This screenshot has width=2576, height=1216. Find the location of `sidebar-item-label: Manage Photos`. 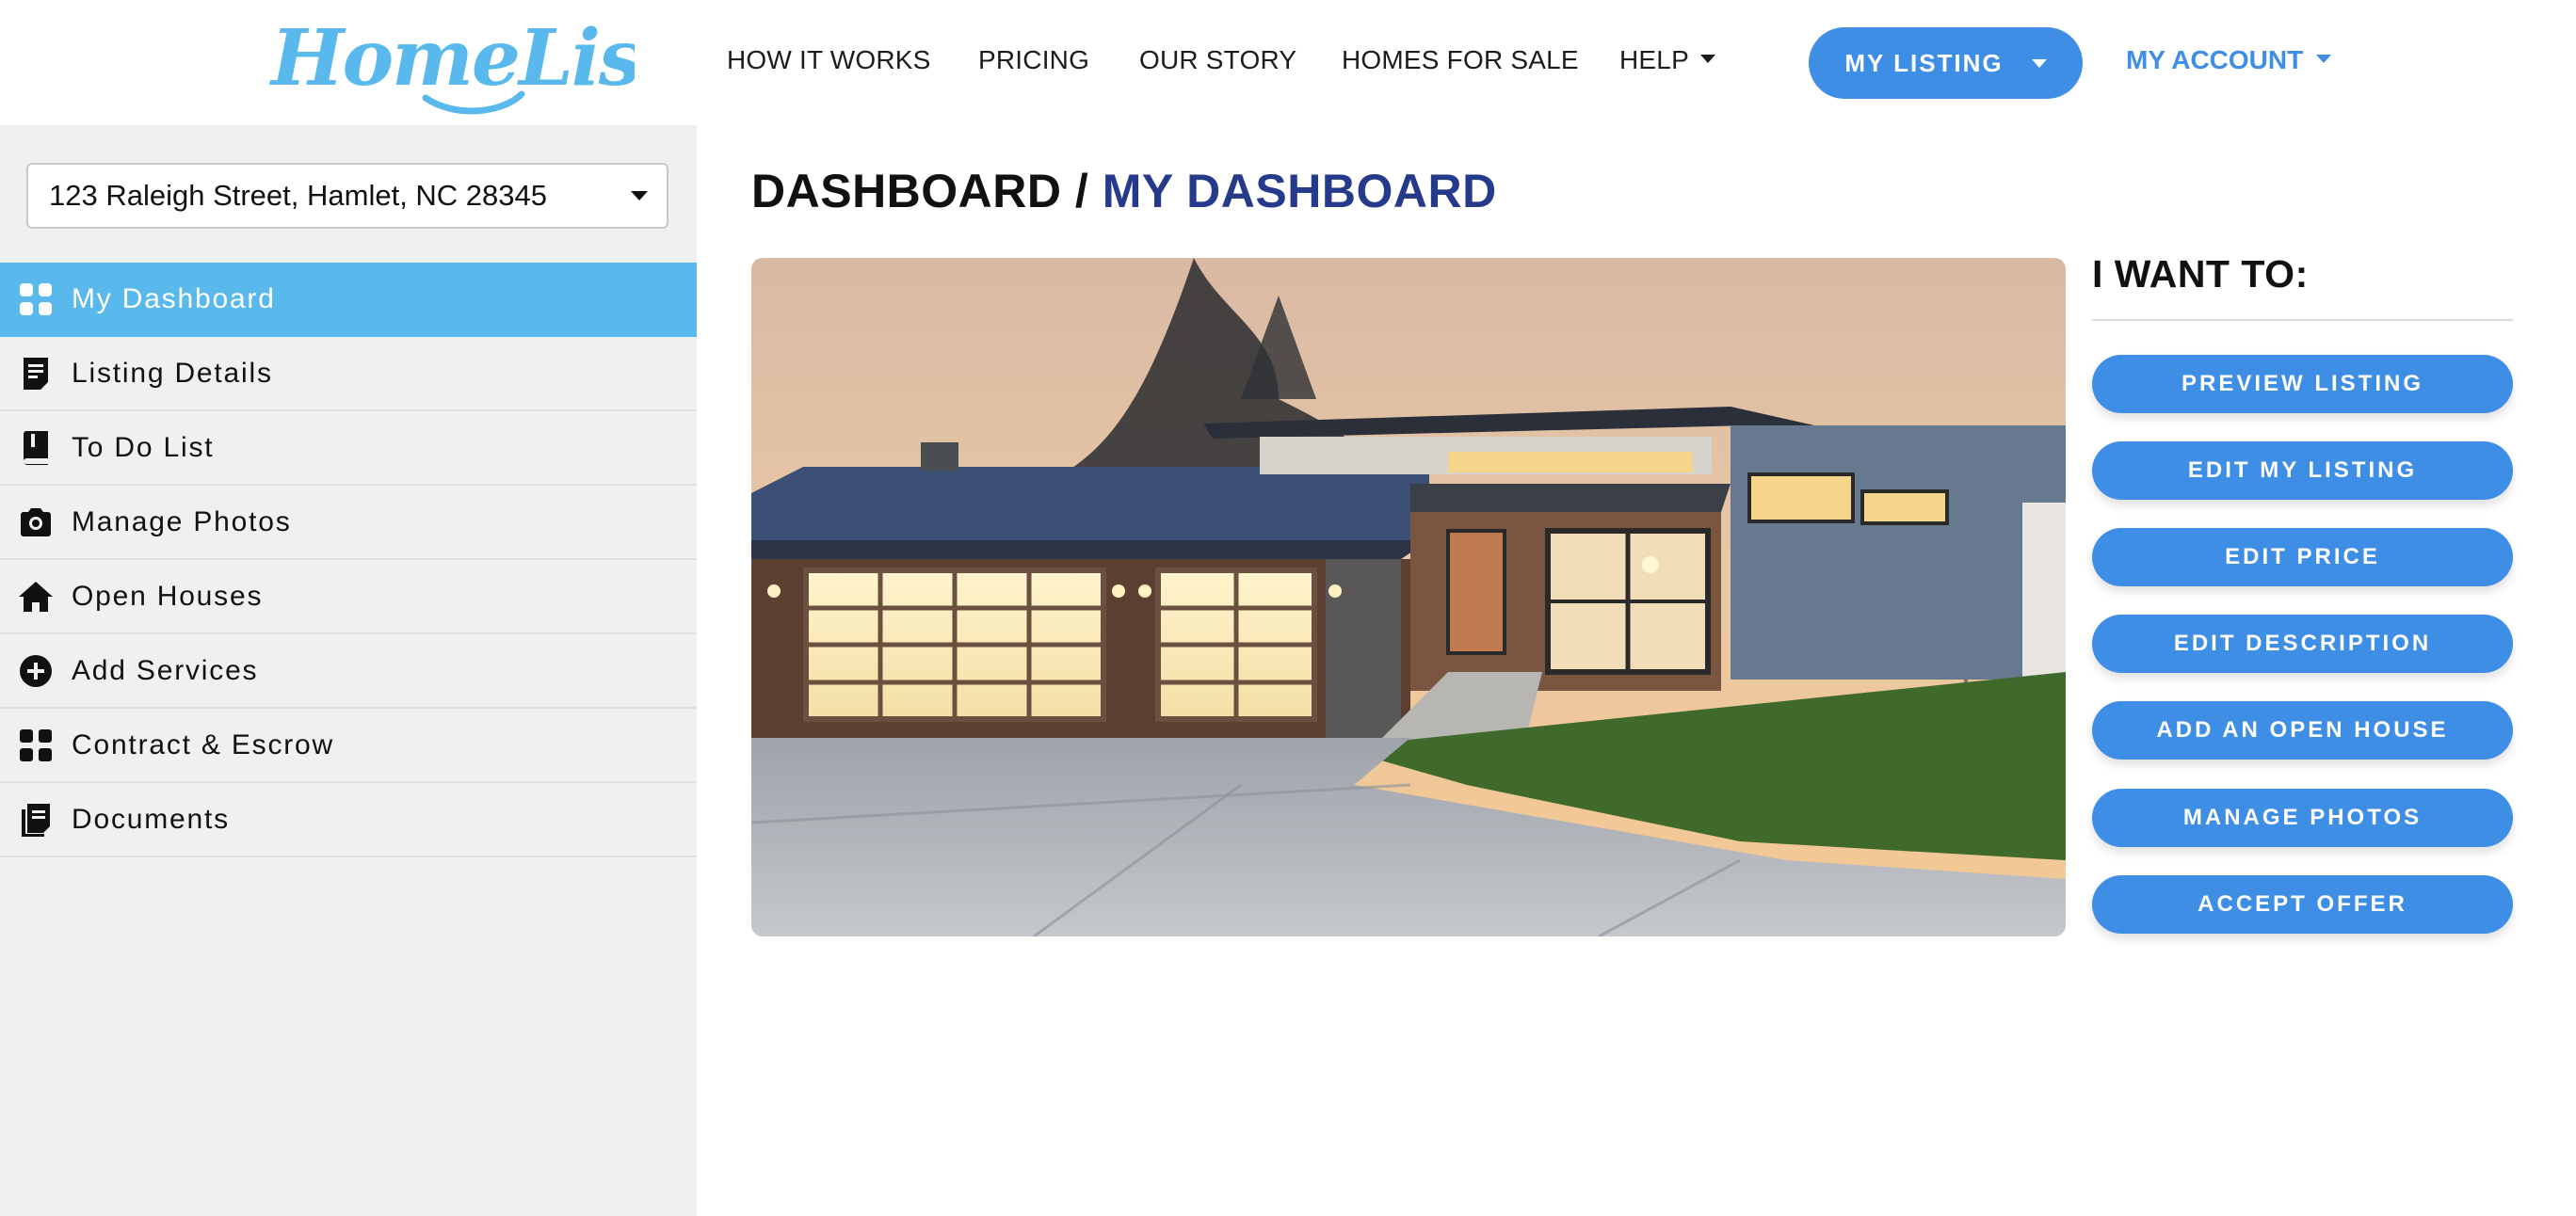

sidebar-item-label: Manage Photos is located at coordinates (182, 521).